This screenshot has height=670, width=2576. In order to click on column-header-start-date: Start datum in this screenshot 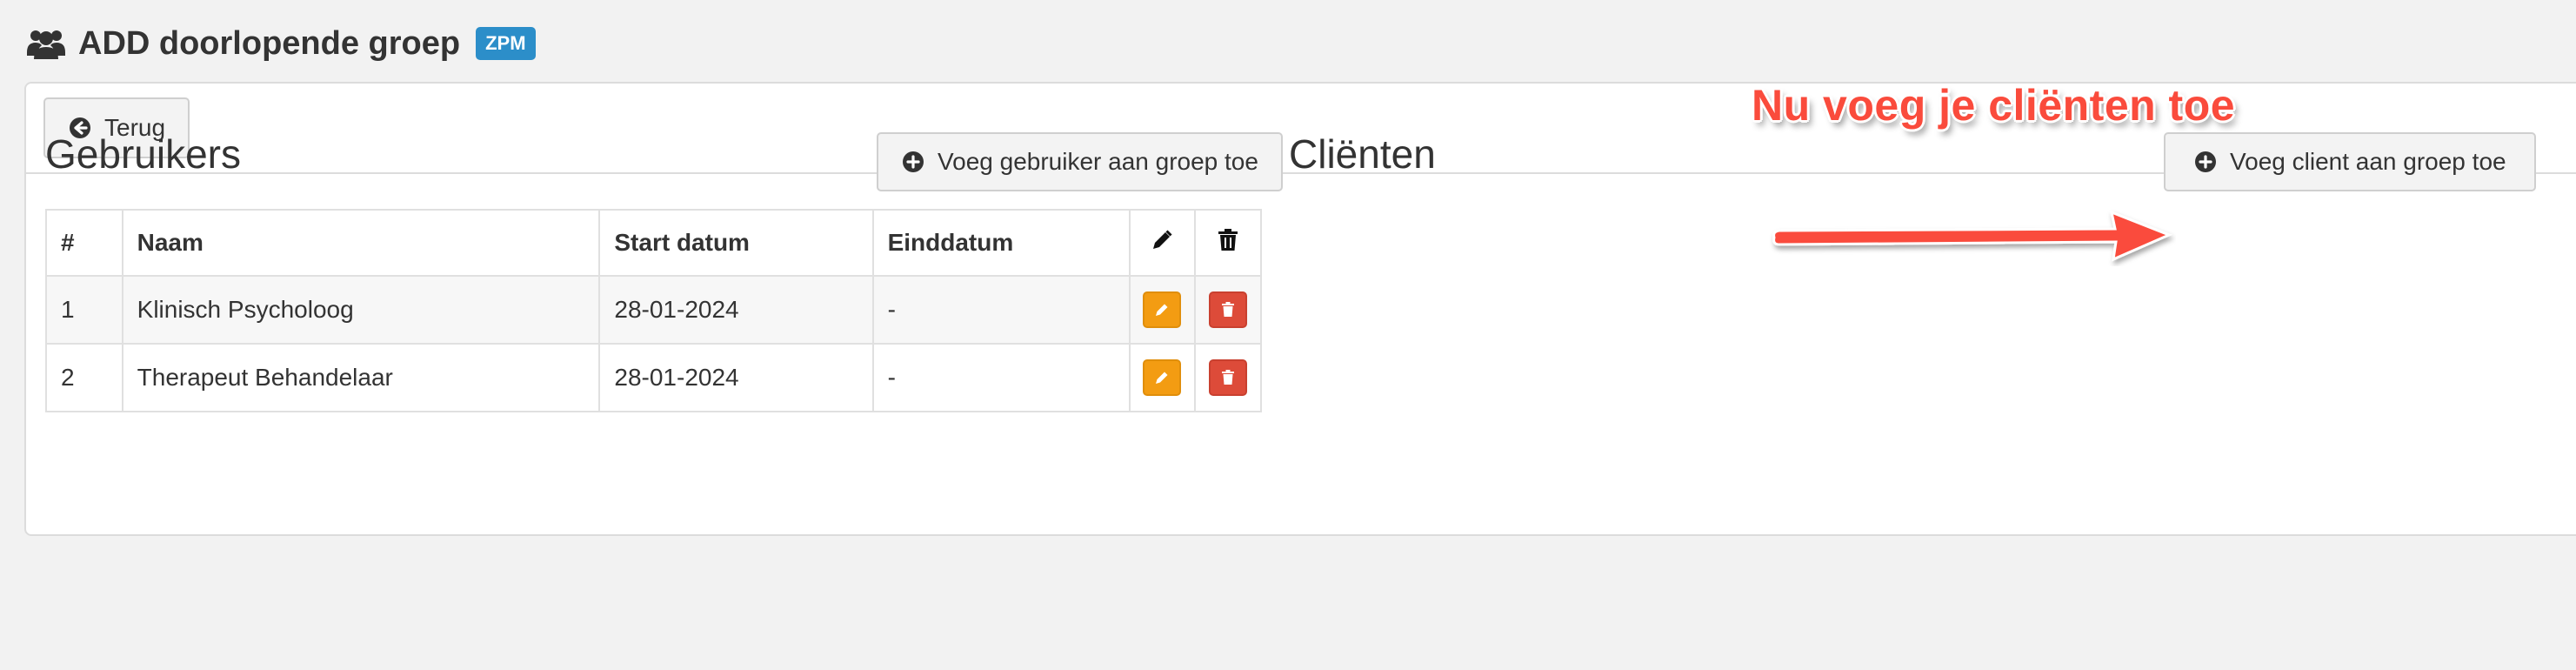, I will do `click(736, 243)`.